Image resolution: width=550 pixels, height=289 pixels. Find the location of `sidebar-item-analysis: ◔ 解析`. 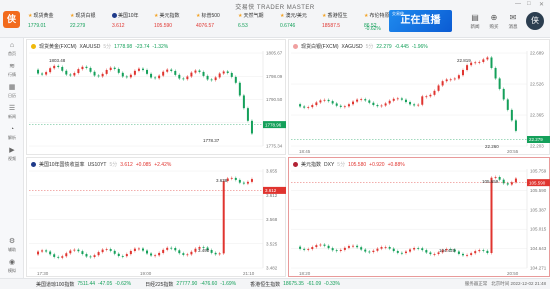

sidebar-item-analysis: ◔ 解析 is located at coordinates (12, 133).